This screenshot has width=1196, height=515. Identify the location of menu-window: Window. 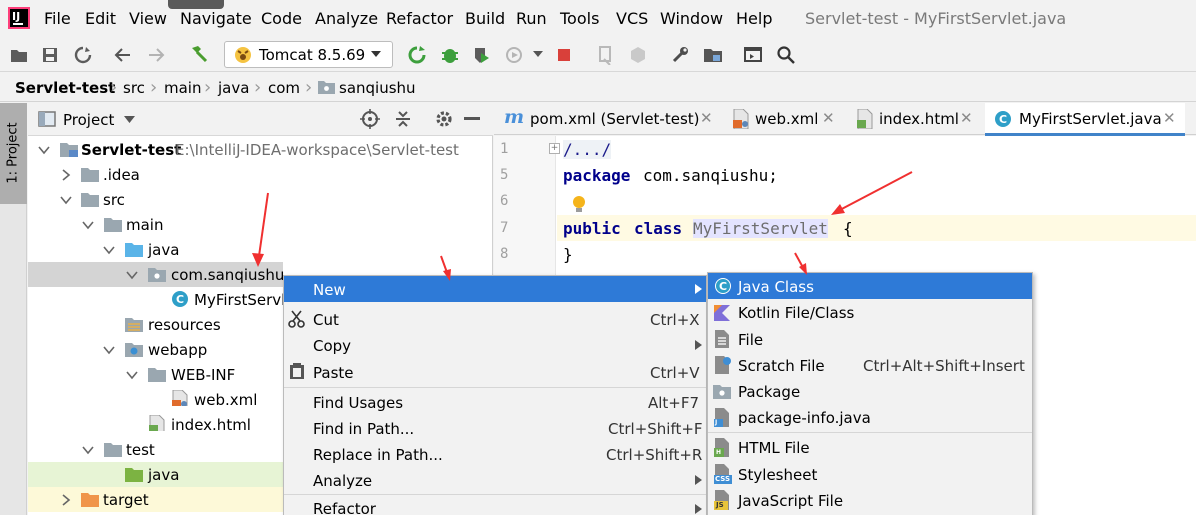
(691, 18).